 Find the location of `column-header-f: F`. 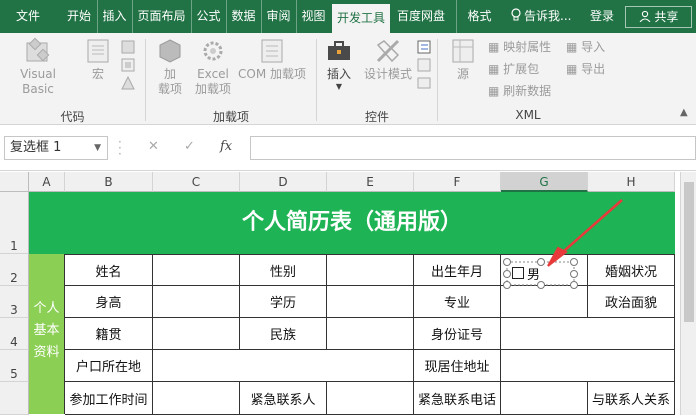

column-header-f: F is located at coordinates (457, 182).